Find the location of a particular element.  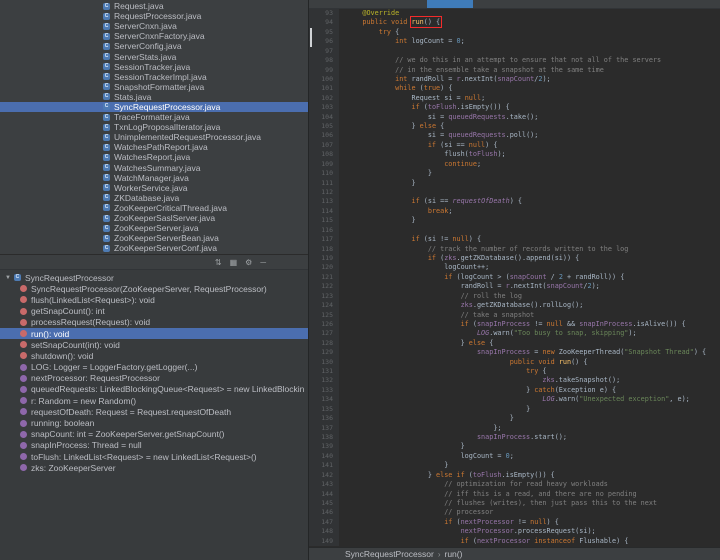

line-number: 127 is located at coordinates (324, 334).